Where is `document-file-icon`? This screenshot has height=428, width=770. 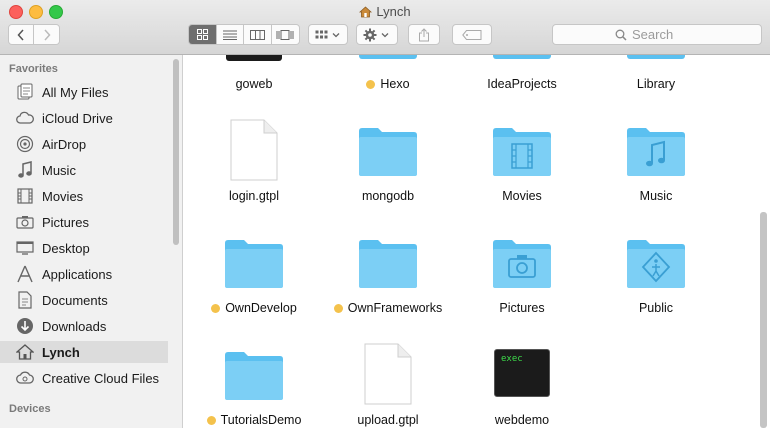
document-file-icon is located at coordinates (254, 150).